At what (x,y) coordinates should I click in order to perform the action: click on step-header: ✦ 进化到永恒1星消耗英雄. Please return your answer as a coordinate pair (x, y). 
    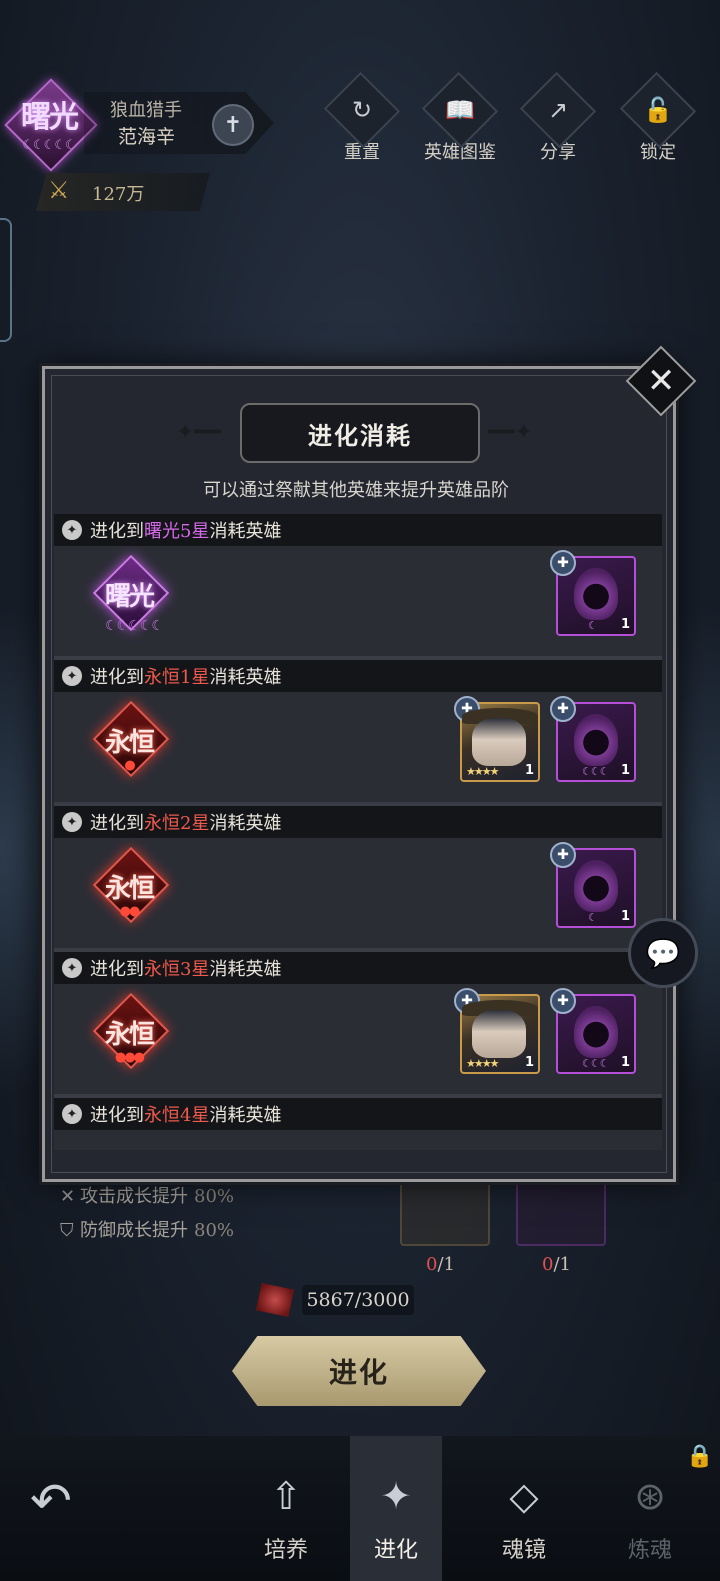
    Looking at the image, I should click on (358, 676).